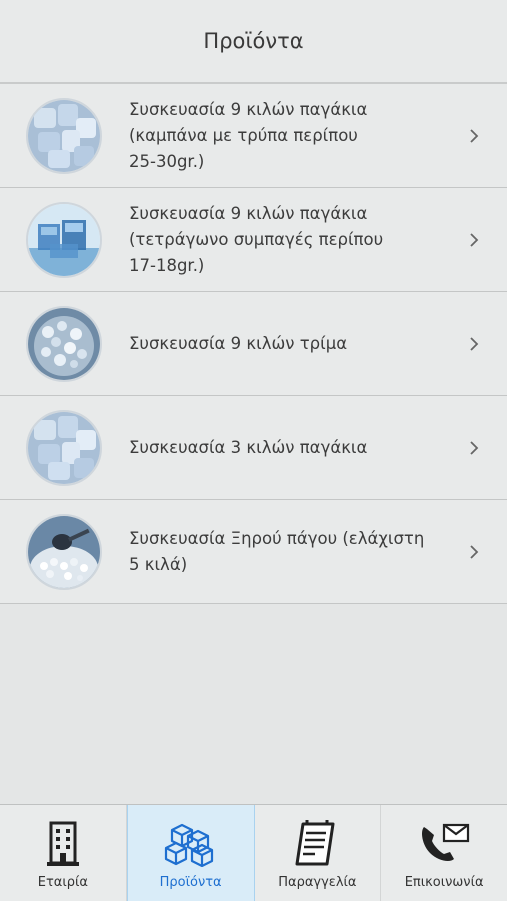 Image resolution: width=507 pixels, height=901 pixels. I want to click on tab-contact: Επικοινωνία, so click(444, 853).